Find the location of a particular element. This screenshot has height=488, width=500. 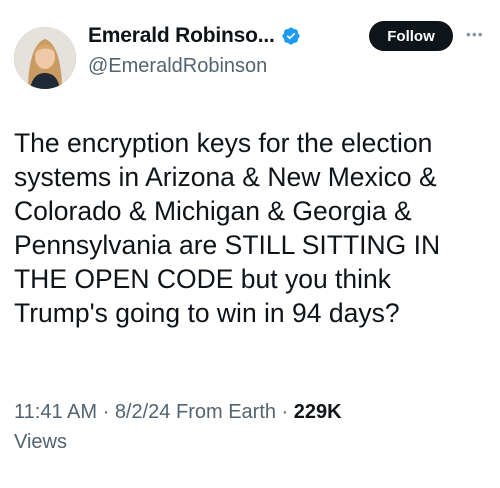

avatar is located at coordinates (45, 58).